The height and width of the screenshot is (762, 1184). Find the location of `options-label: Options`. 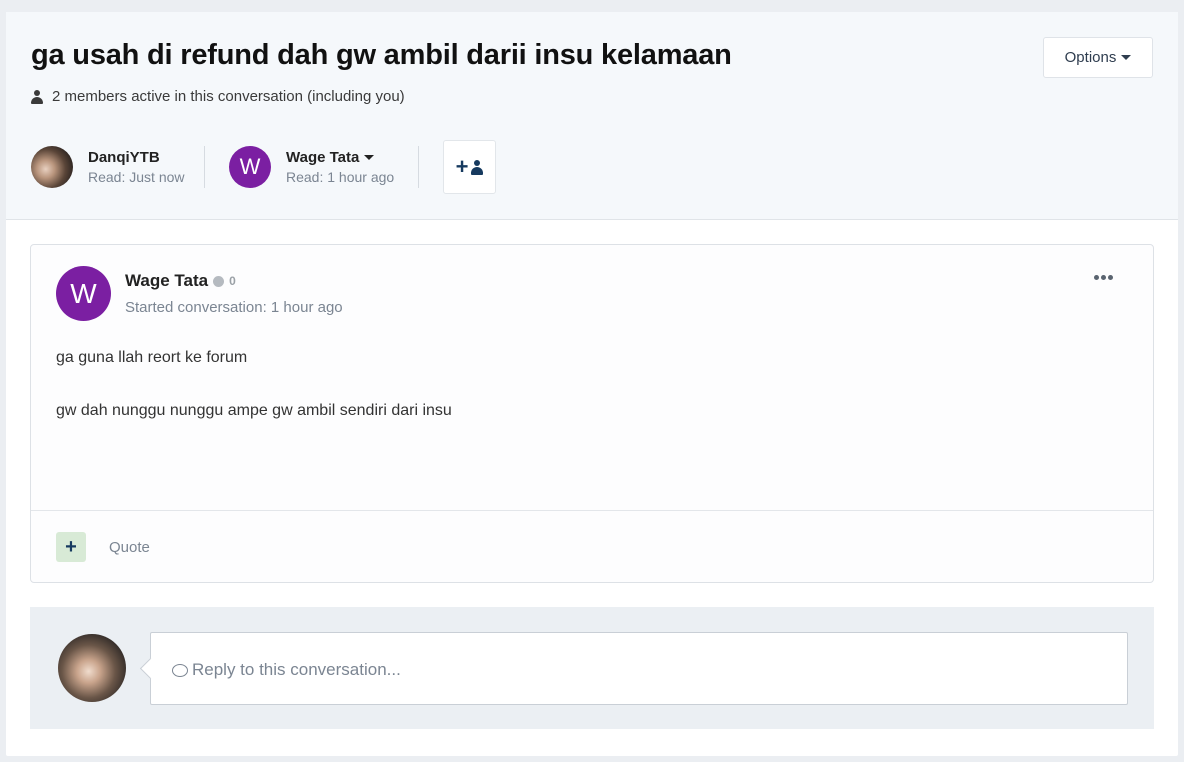

options-label: Options is located at coordinates (1090, 57).